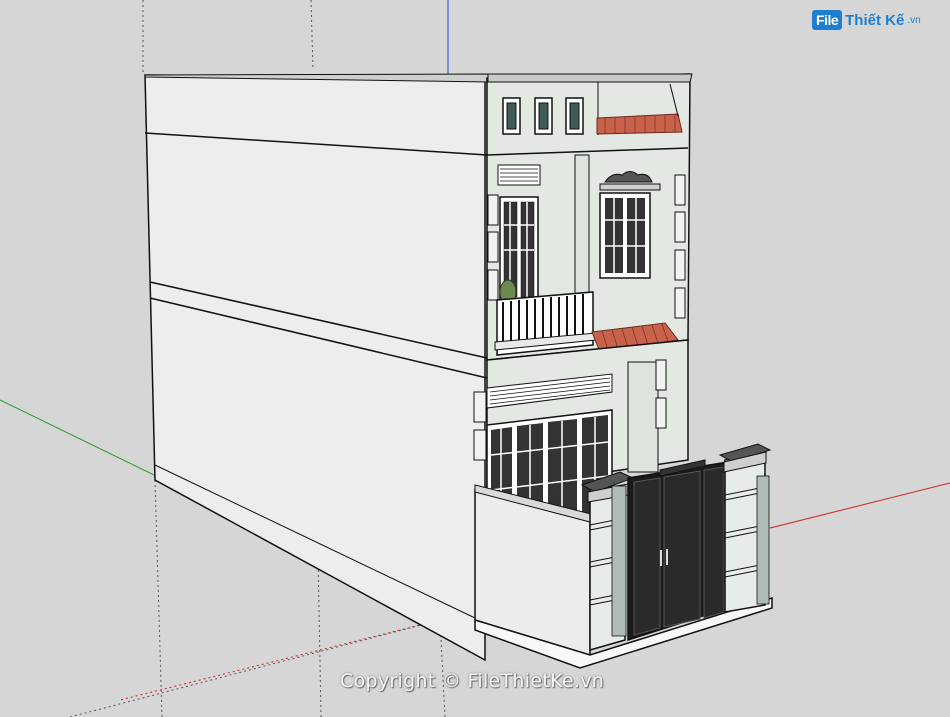 The image size is (950, 717). Describe the element at coordinates (630, 187) in the screenshot. I see `window-lintel` at that location.